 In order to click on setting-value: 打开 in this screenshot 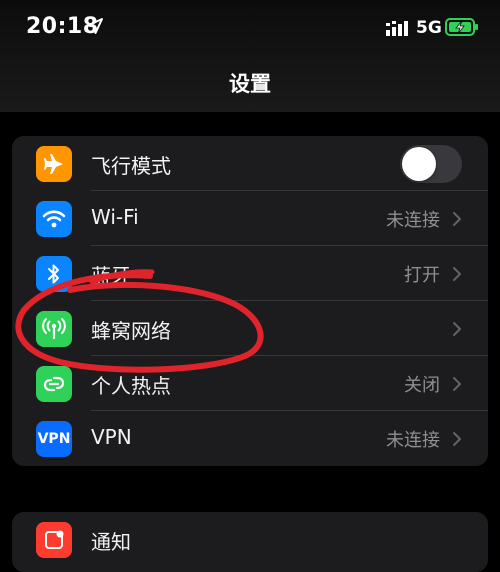, I will do `click(422, 275)`.